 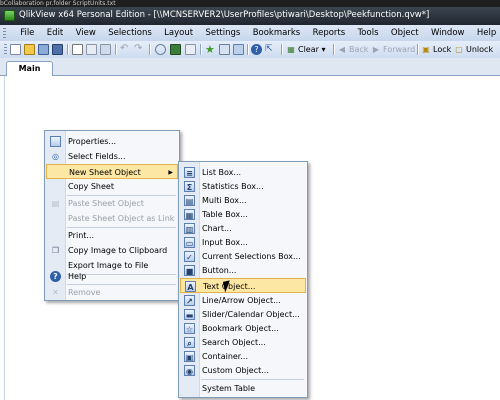 What do you see at coordinates (91, 186) in the screenshot?
I see `menu-item-label: Copy Sheet` at bounding box center [91, 186].